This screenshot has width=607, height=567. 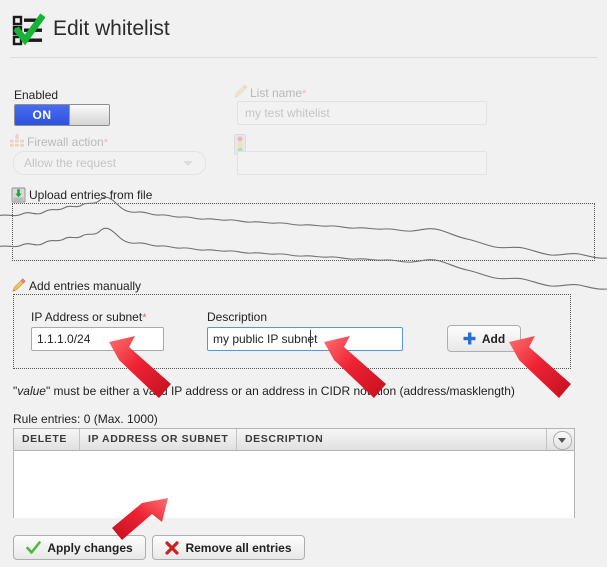 I want to click on header-divider, so click(x=303, y=57).